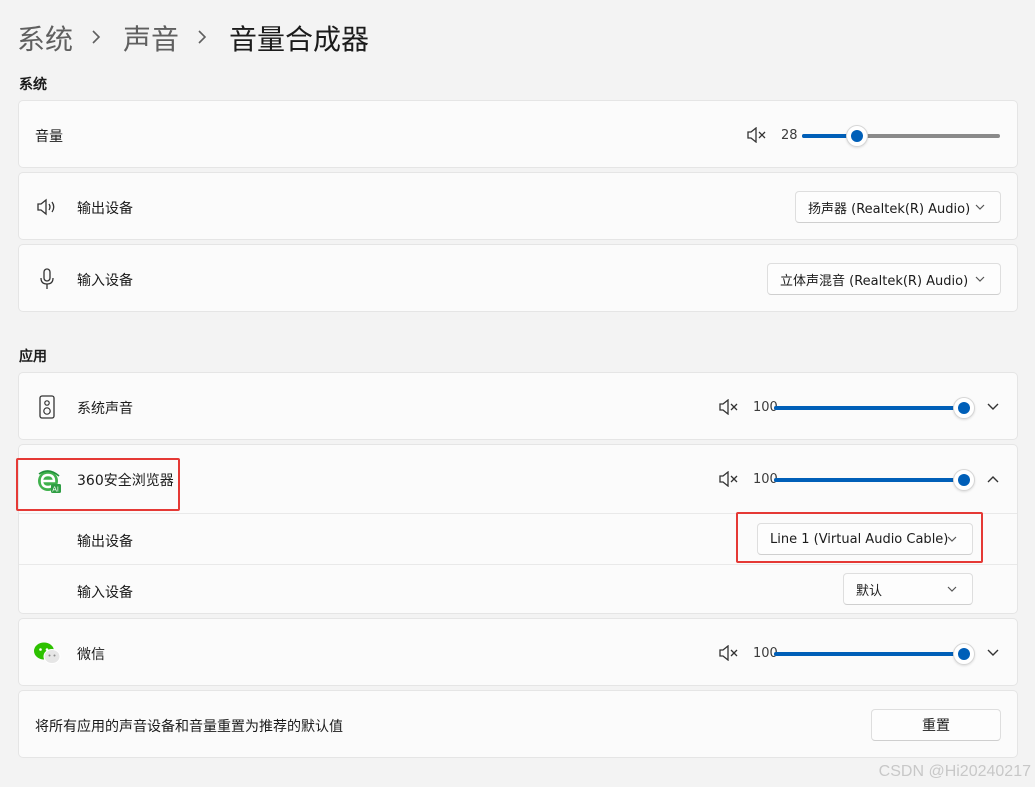 The width and height of the screenshot is (1035, 787). I want to click on system-output-card: 输出设备 扬声器 (Realtek(R) Audio), so click(518, 206).